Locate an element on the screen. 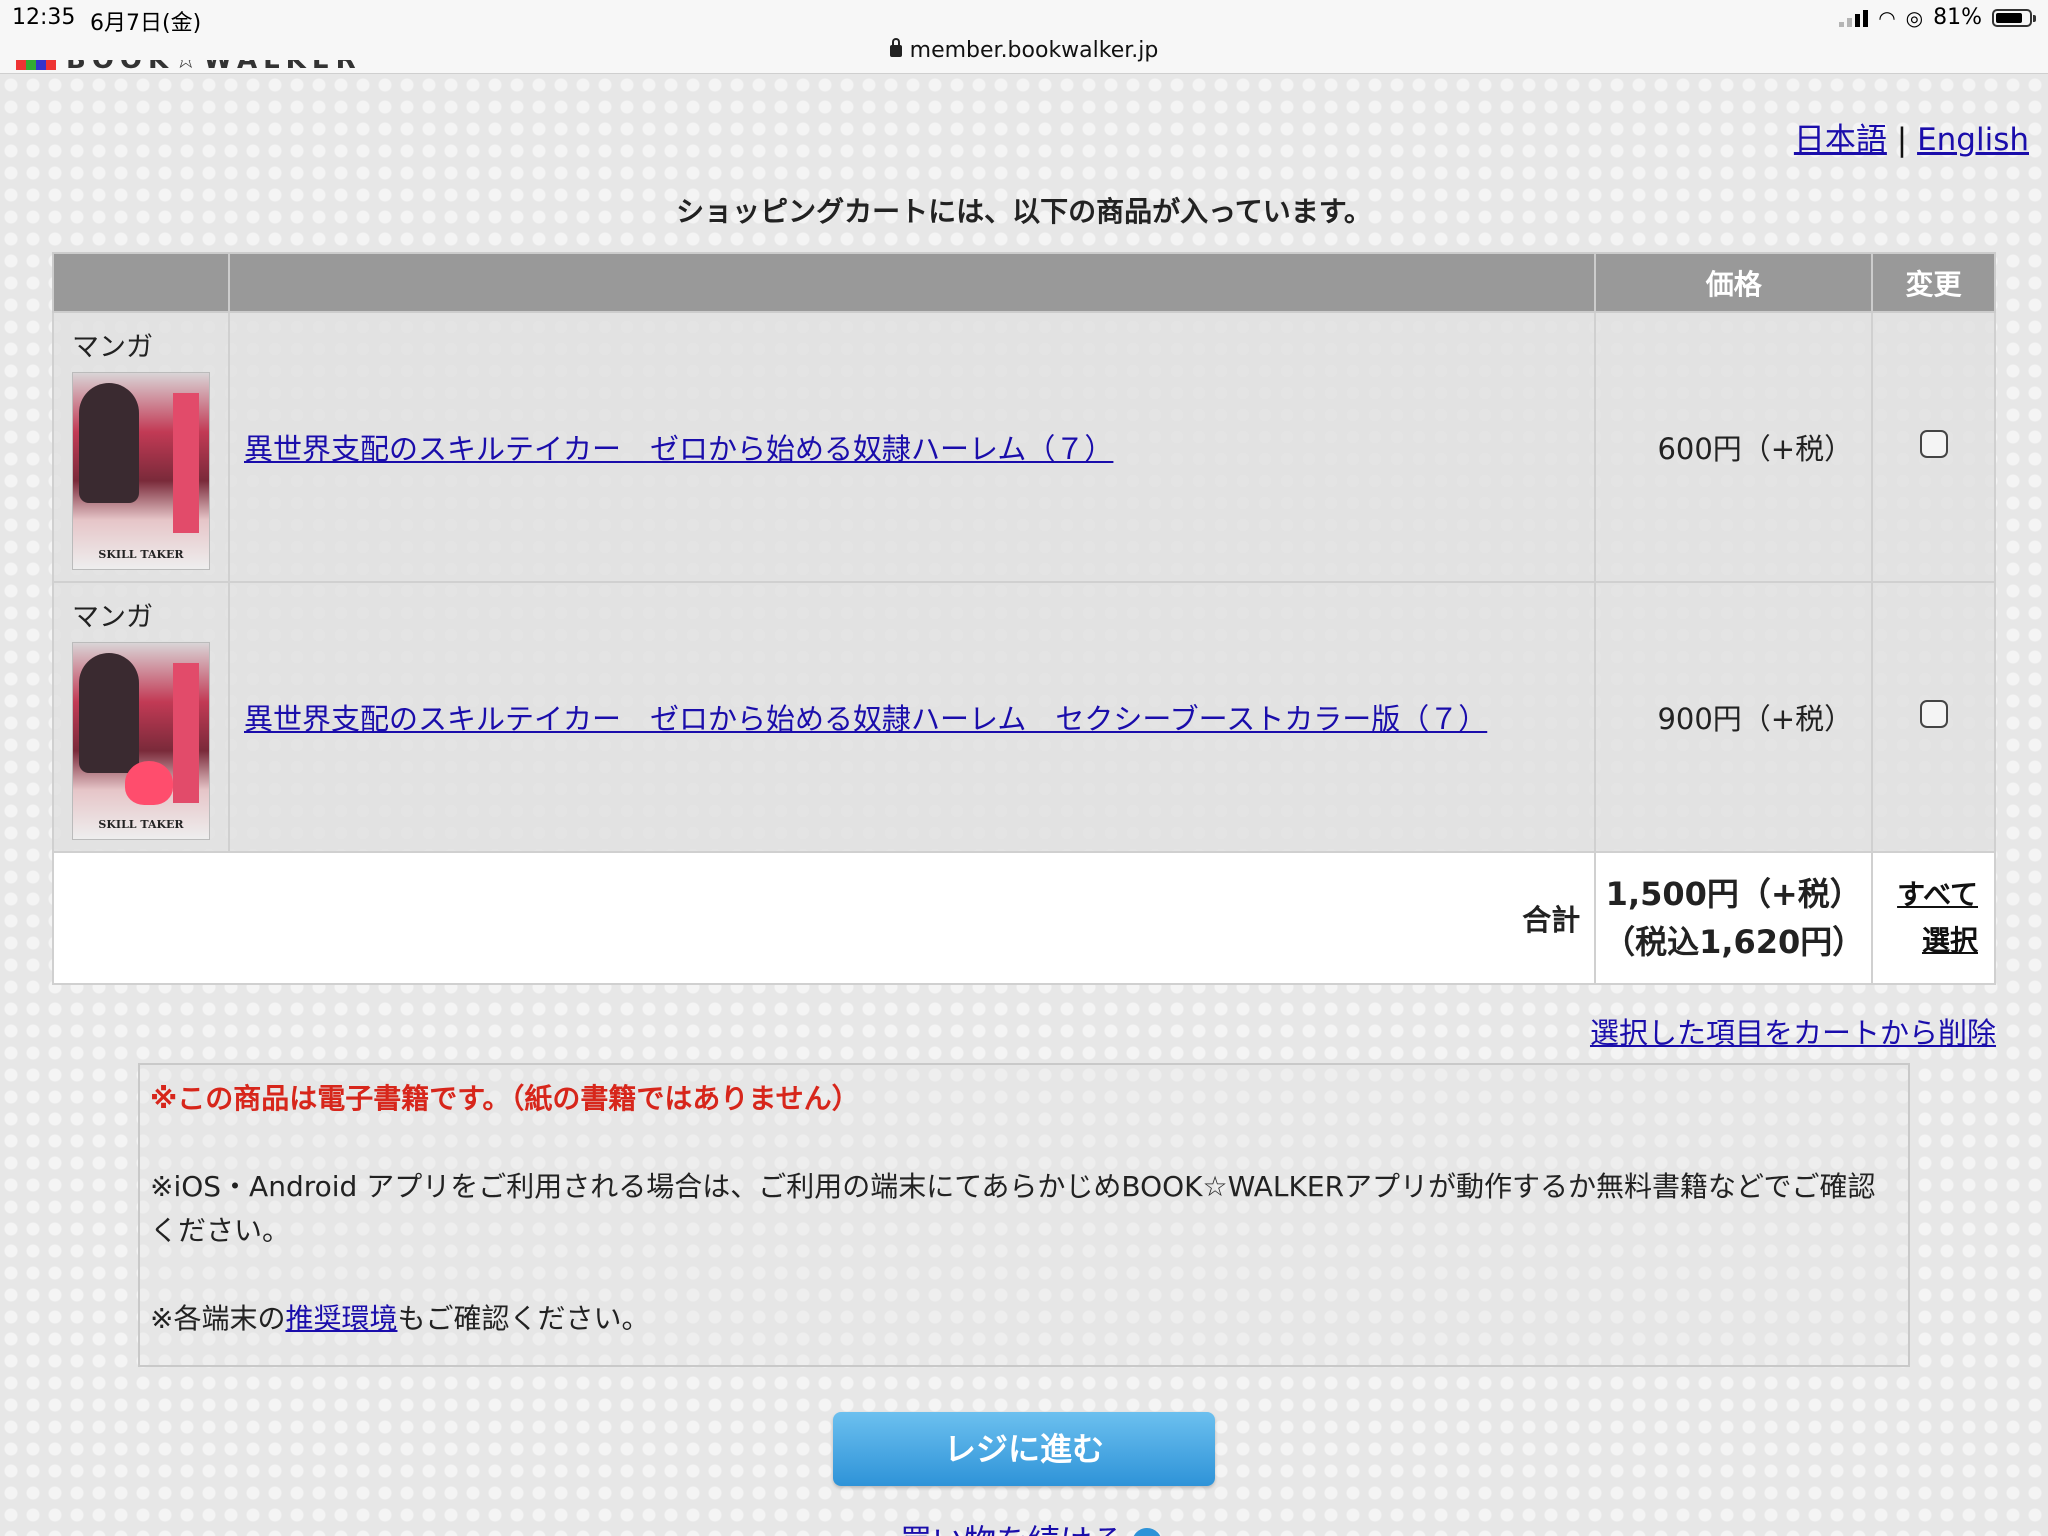 The height and width of the screenshot is (1536, 2048). status-date: 6月7日(金) is located at coordinates (146, 23).